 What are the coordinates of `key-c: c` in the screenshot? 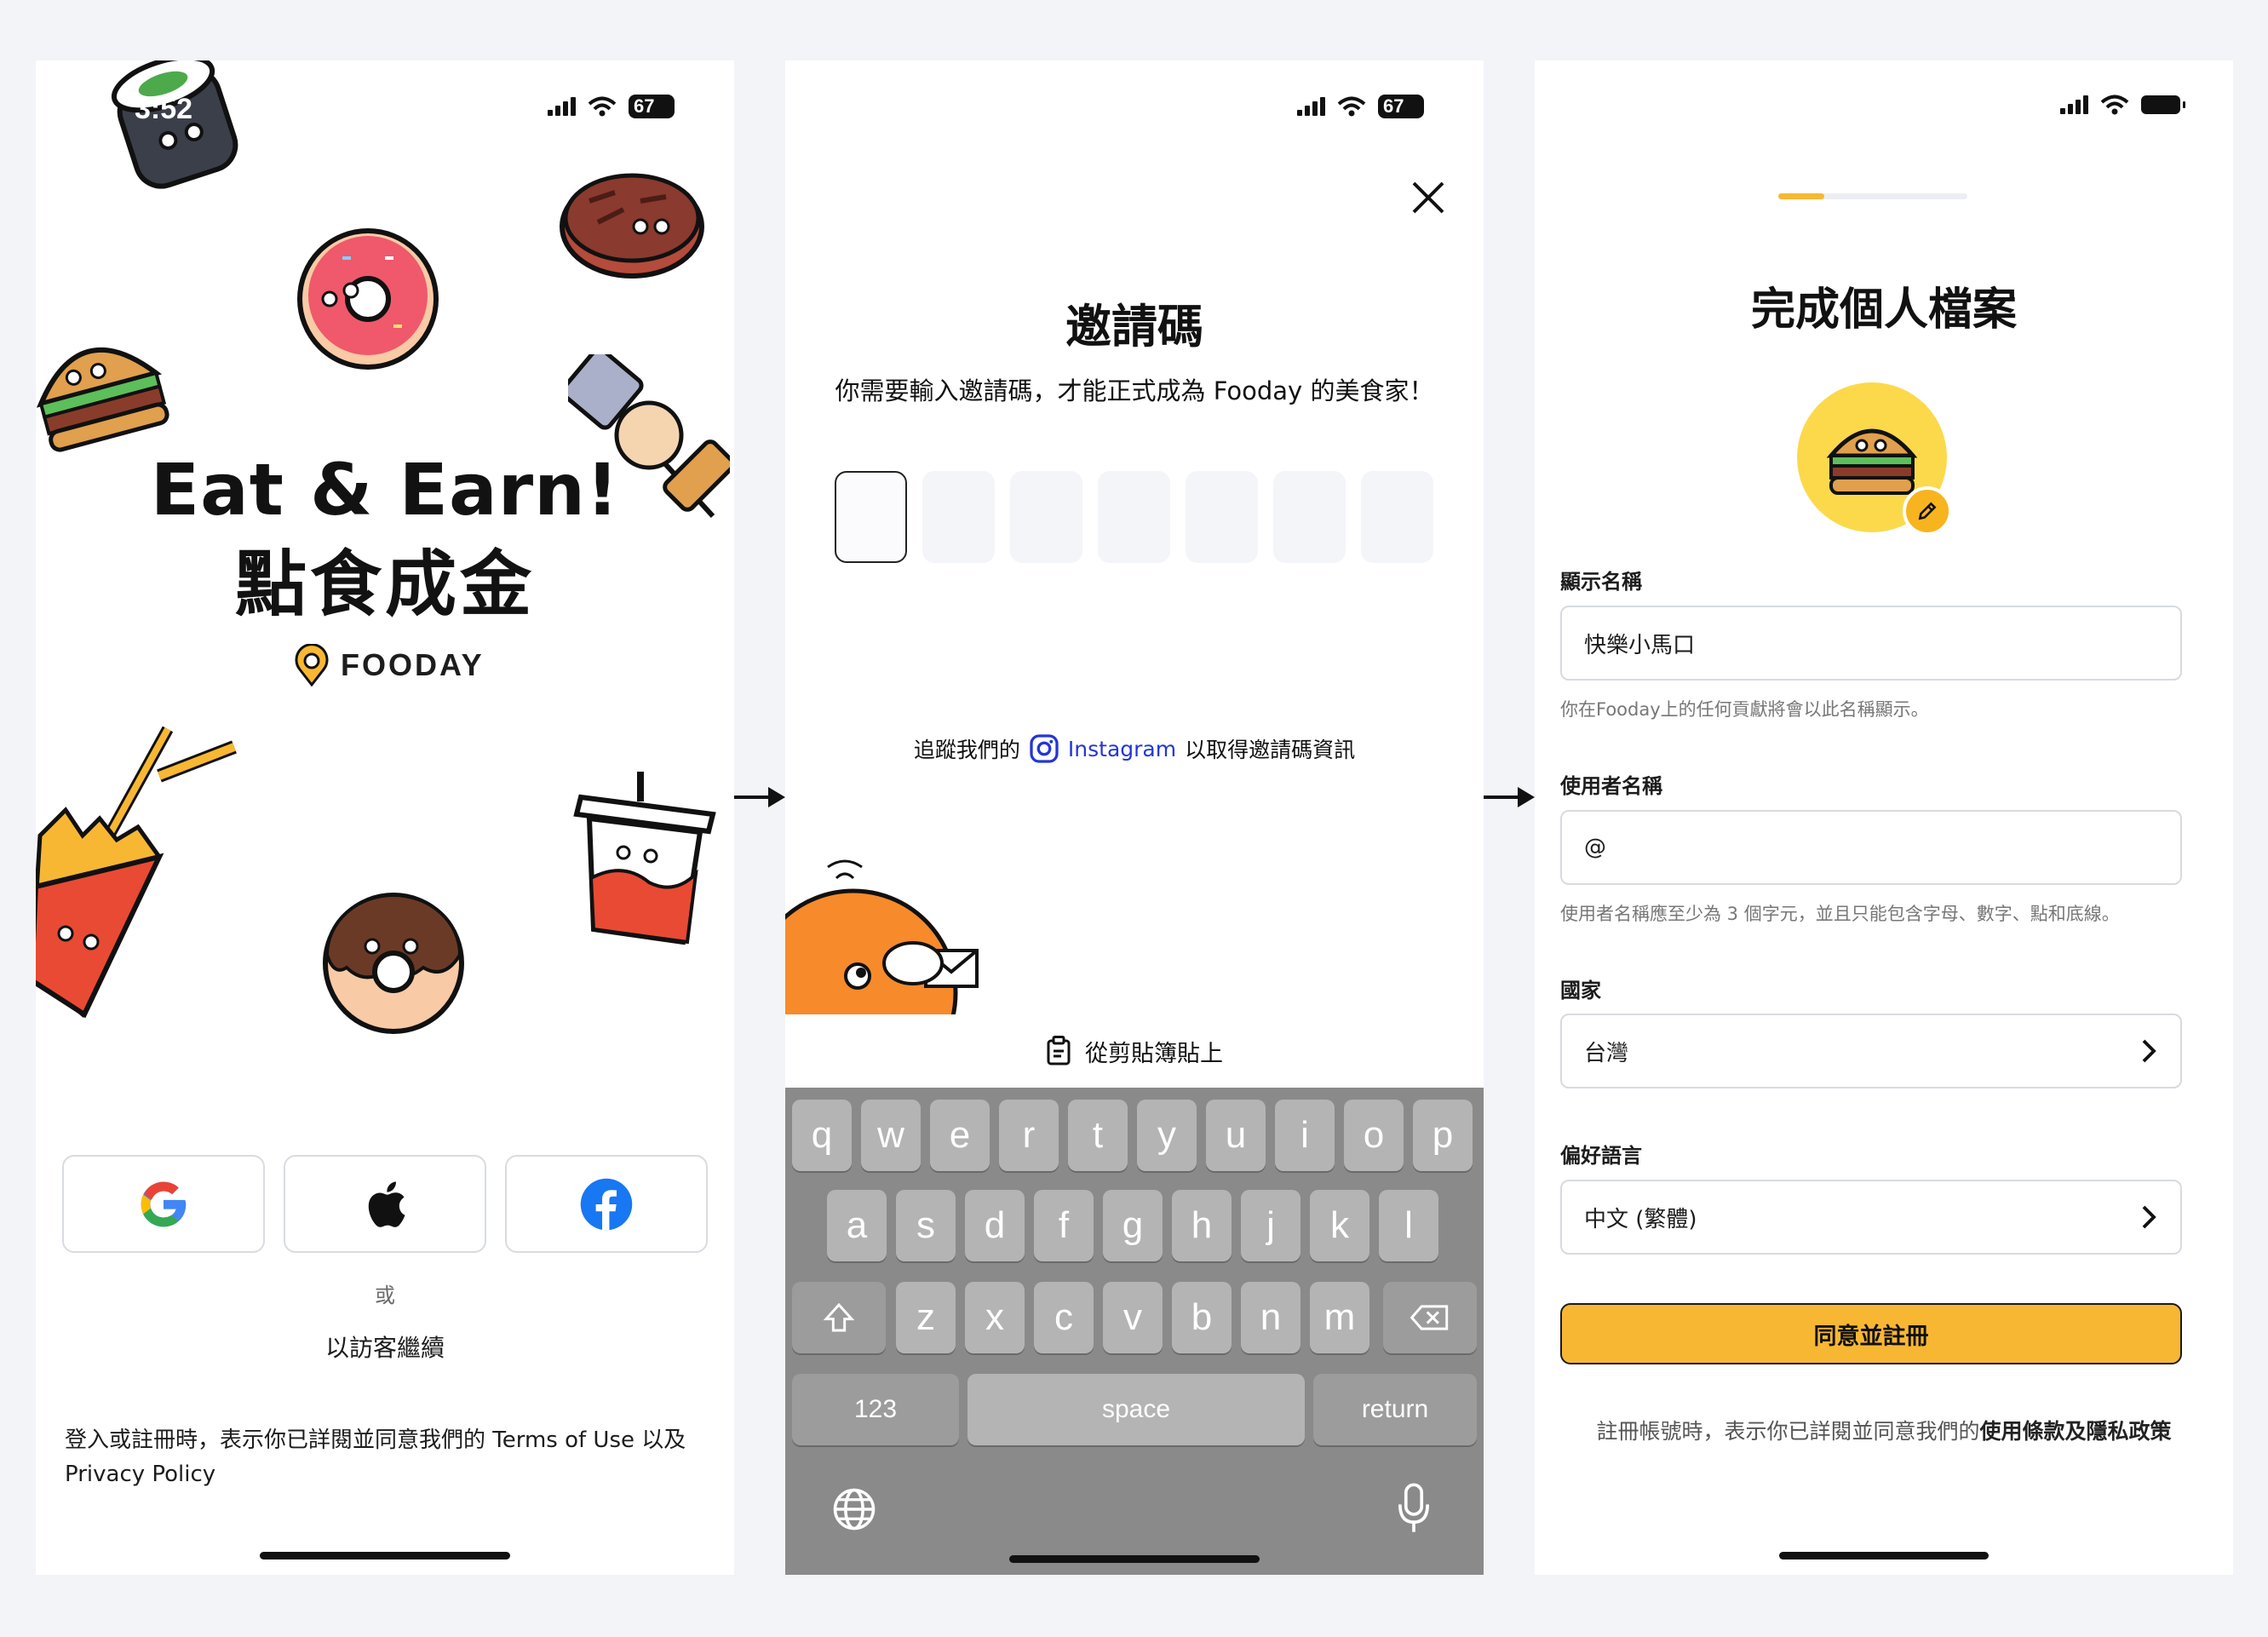 It's located at (1064, 1317).